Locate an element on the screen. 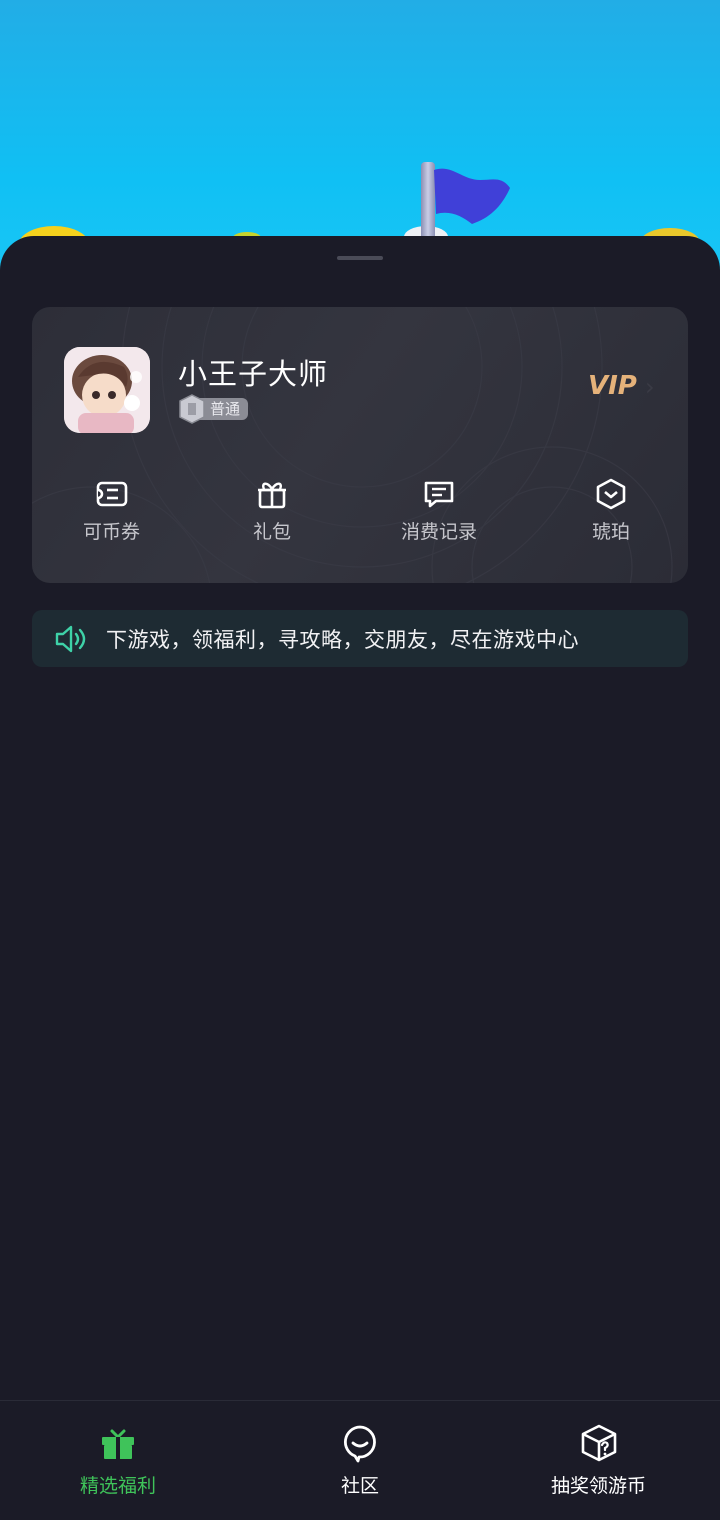  bottom-nav: 精选福利 社区 抽奖领游币 is located at coordinates (360, 1460).